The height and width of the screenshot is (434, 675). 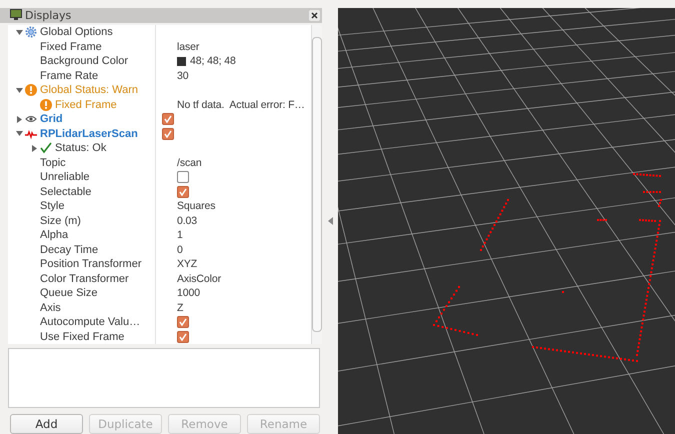 I want to click on property-label: Topic, so click(x=53, y=162).